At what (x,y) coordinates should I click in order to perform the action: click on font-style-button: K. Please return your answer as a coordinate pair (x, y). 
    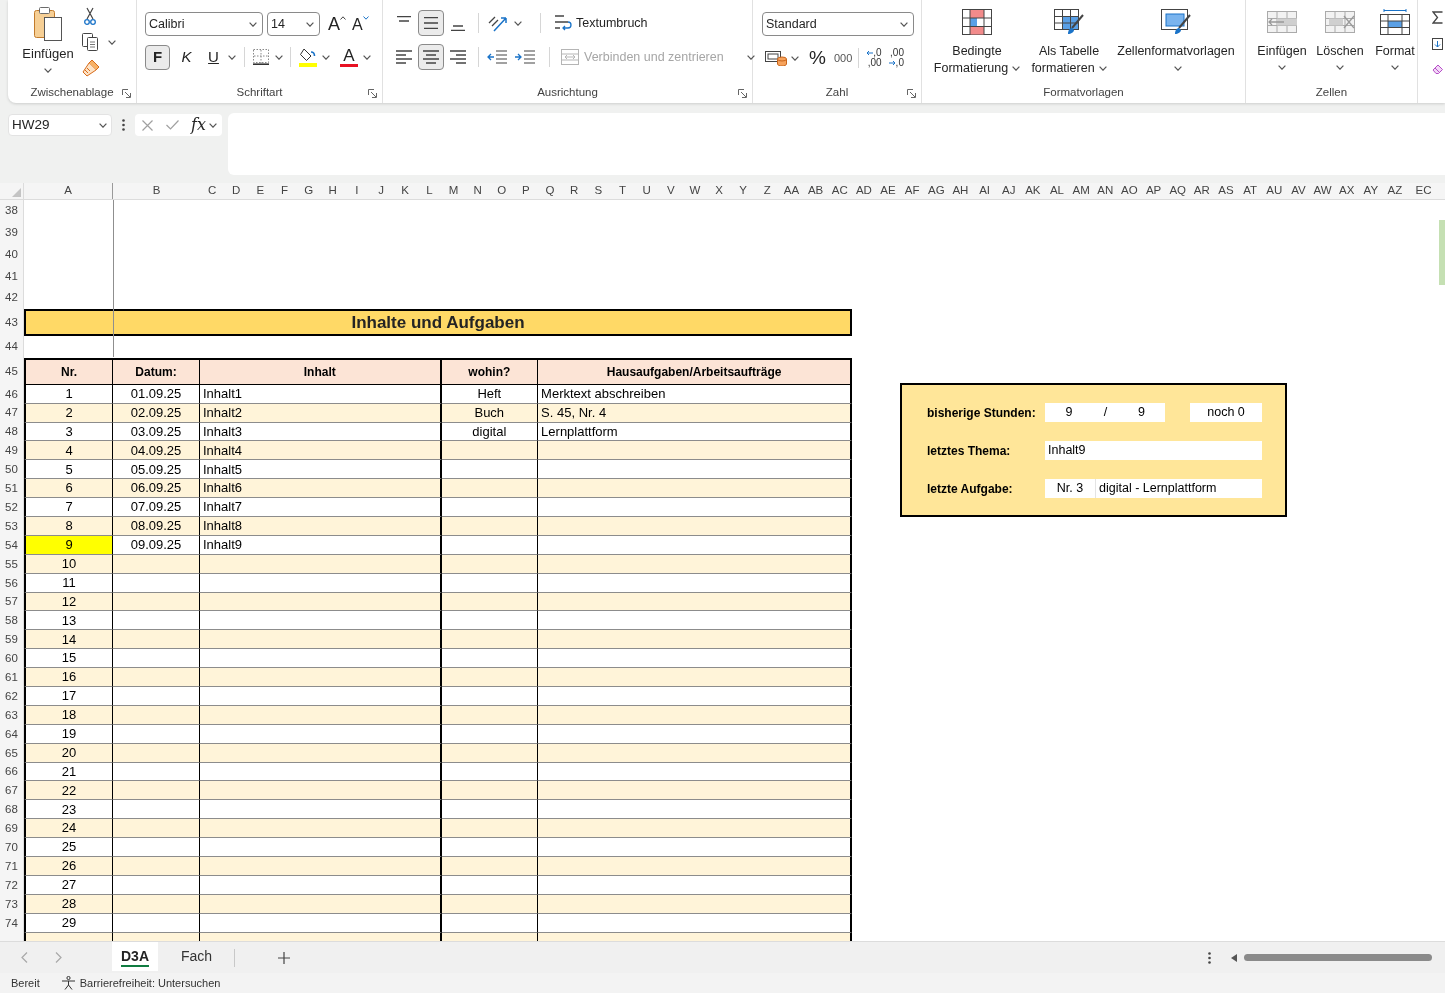
    Looking at the image, I should click on (186, 57).